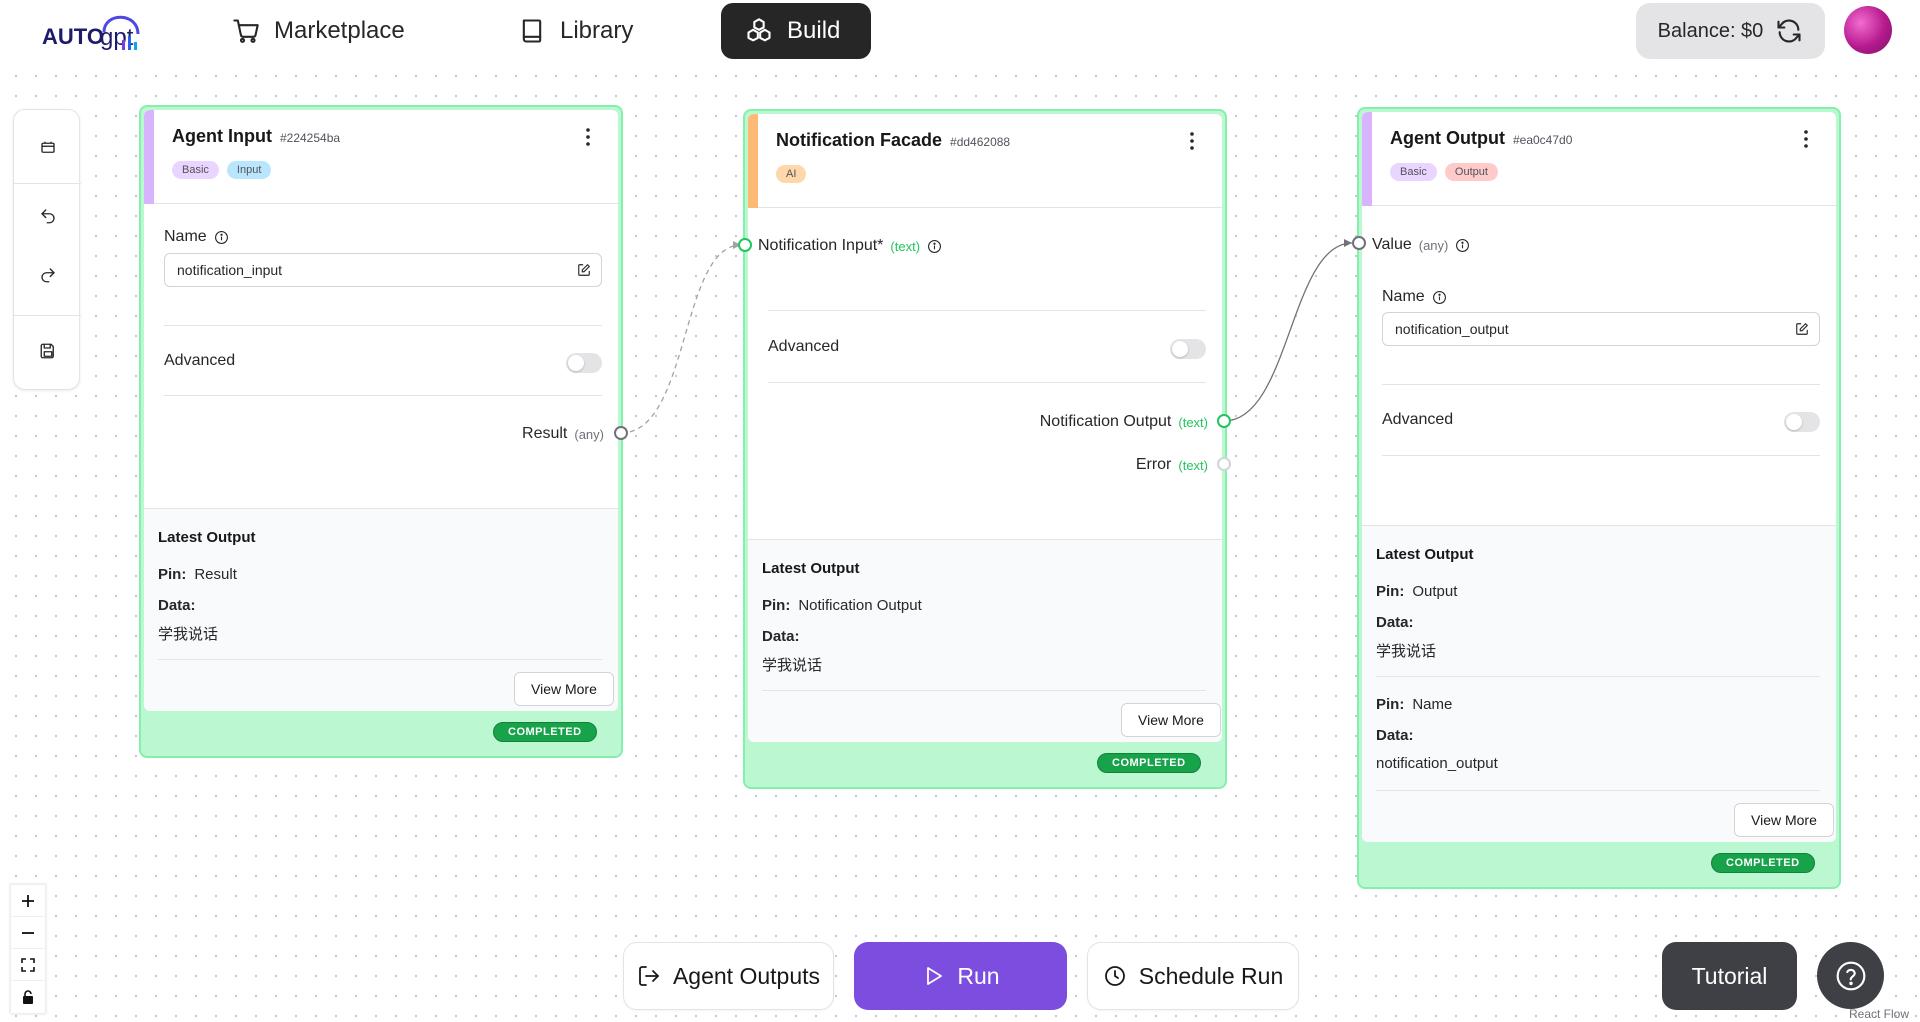 The image size is (1920, 1022). Describe the element at coordinates (1413, 172) in the screenshot. I see `category-badge: Basic` at that location.